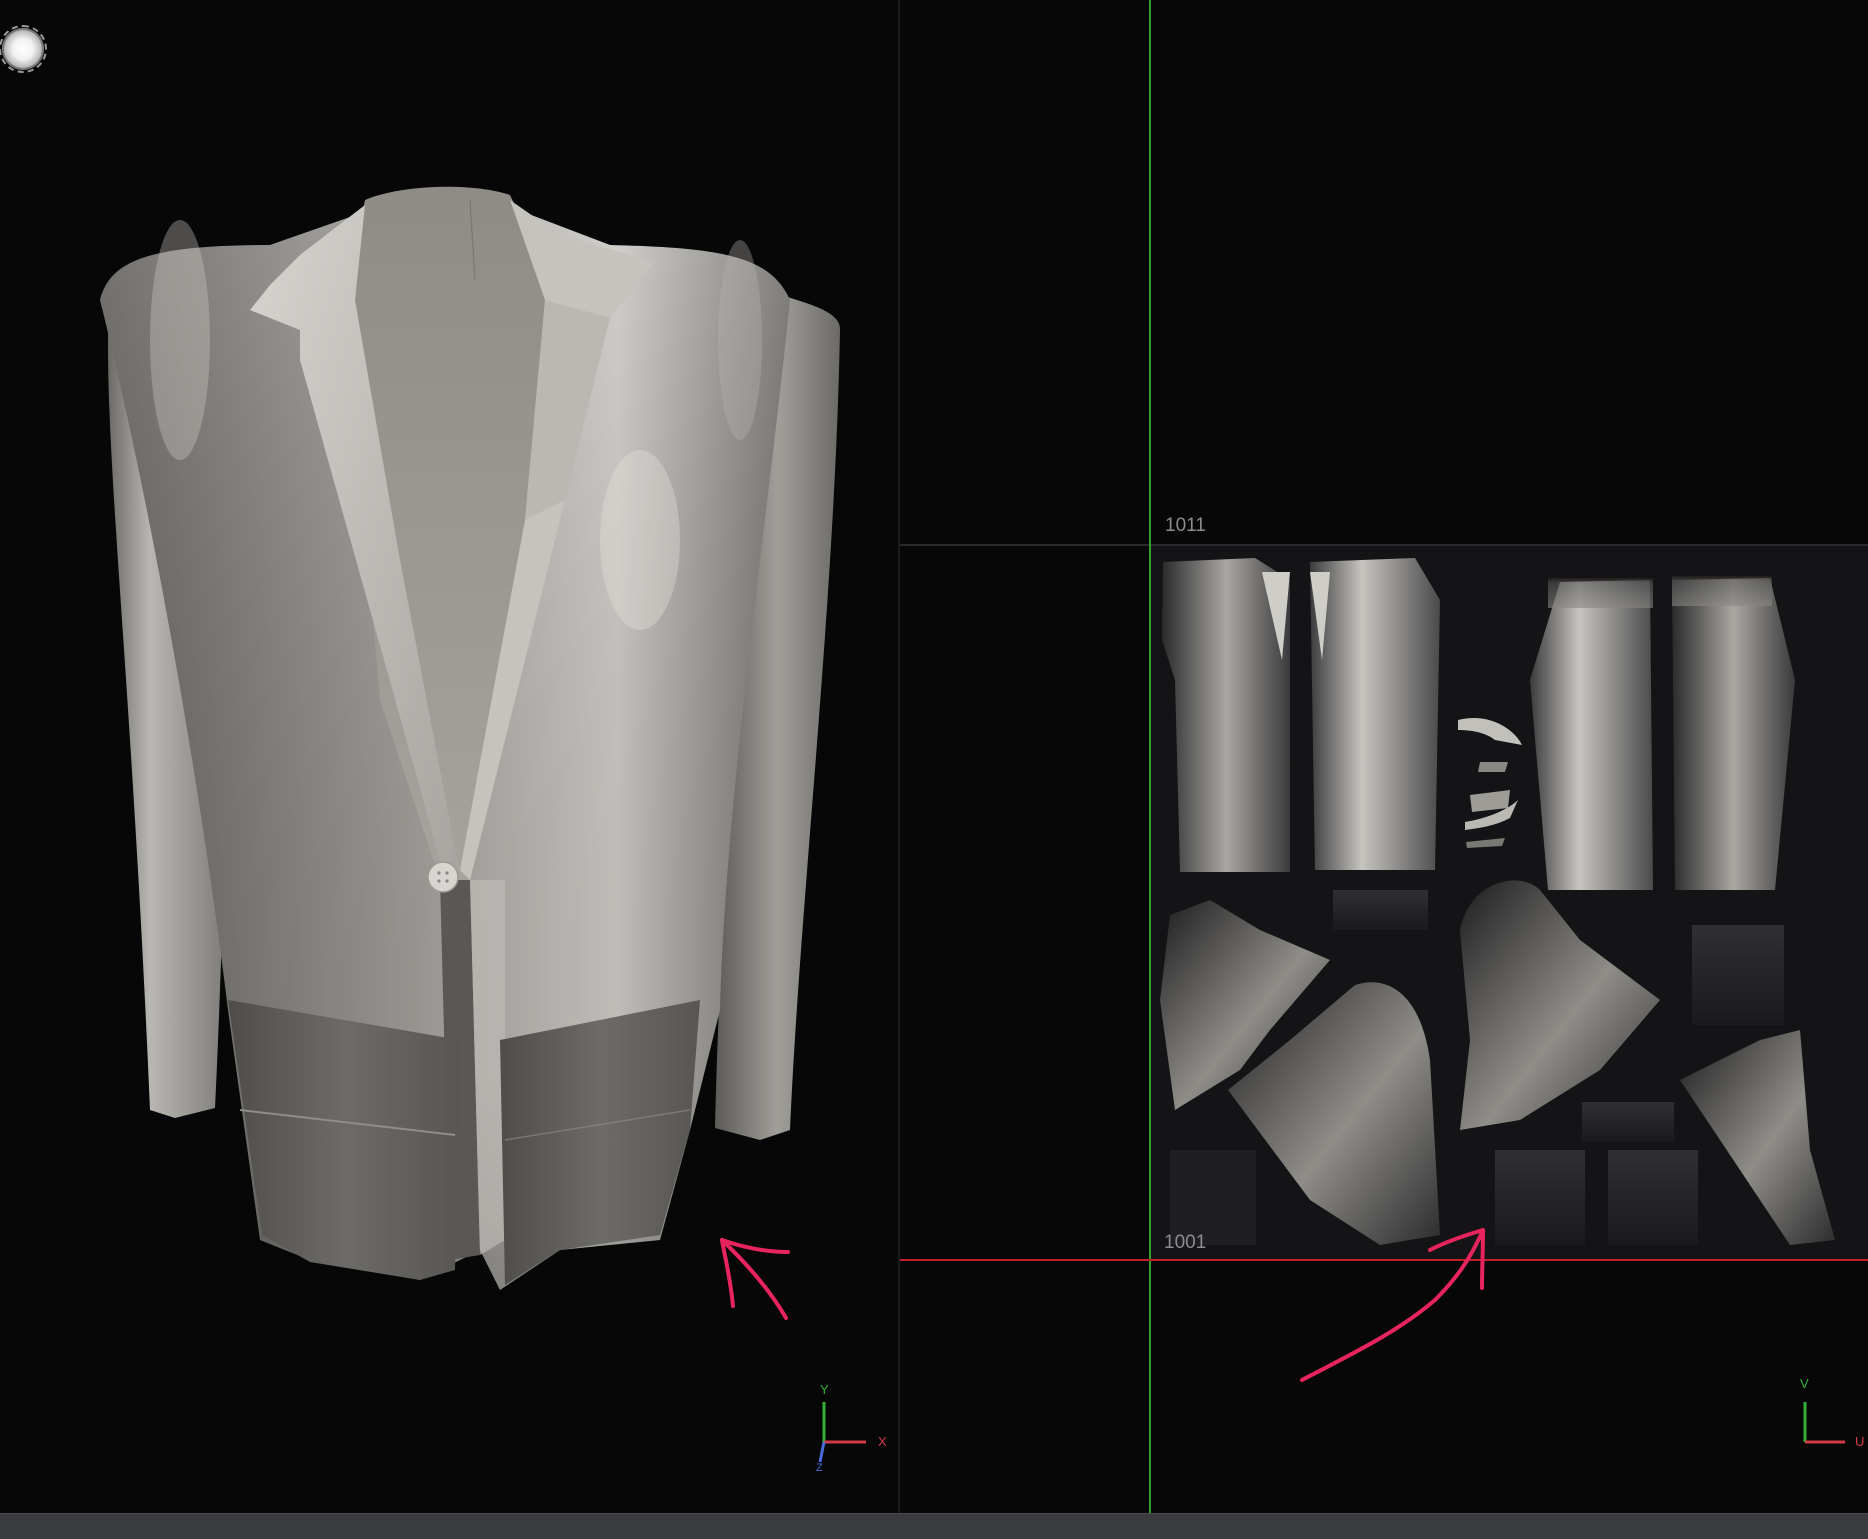 The height and width of the screenshot is (1539, 1868). I want to click on uv-shell-back-right, so click(1733, 734).